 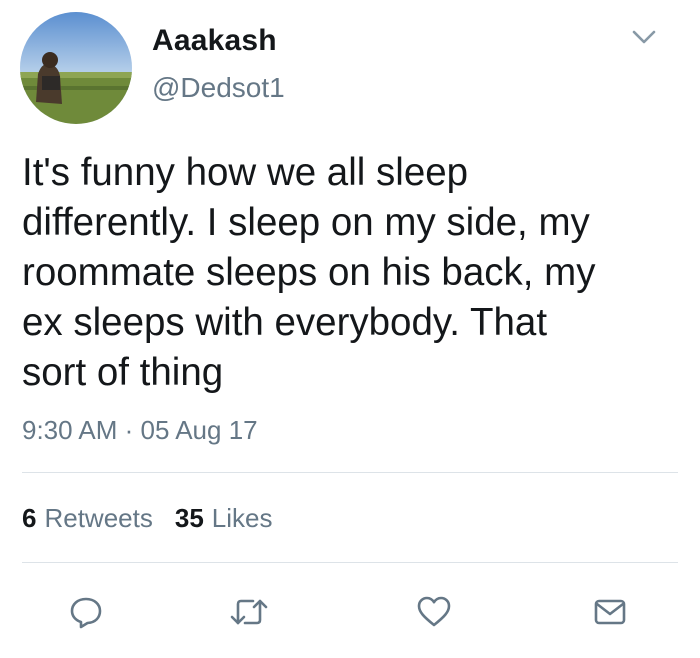 What do you see at coordinates (214, 41) in the screenshot?
I see `display-name: Aaakash` at bounding box center [214, 41].